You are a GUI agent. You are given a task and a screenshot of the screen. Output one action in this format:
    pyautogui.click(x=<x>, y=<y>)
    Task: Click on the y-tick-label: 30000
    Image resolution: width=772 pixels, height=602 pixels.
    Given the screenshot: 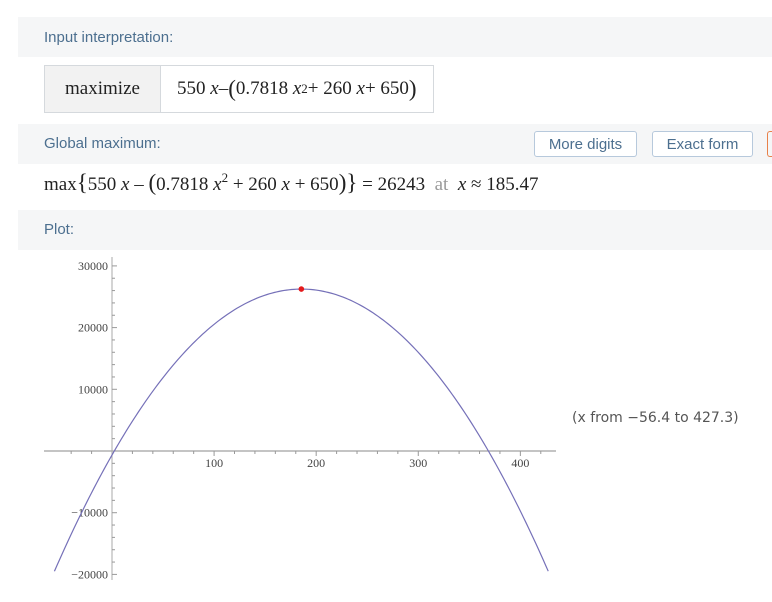 What is the action you would take?
    pyautogui.click(x=93, y=266)
    